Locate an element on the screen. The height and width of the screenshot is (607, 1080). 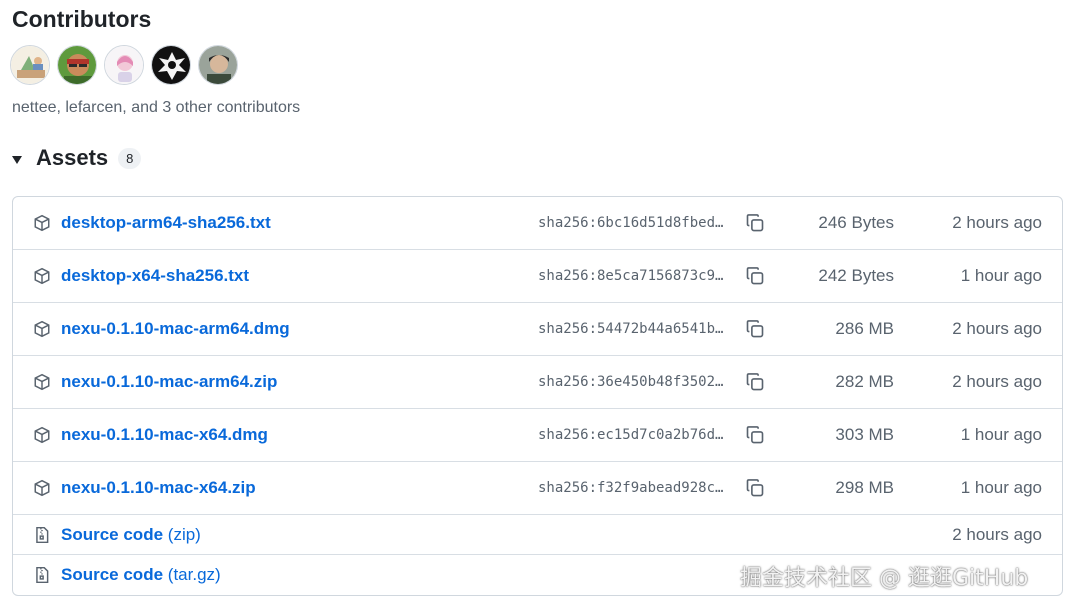
asset-link: nexu-0.1.10-mac-arm64.dmg is located at coordinates (175, 329).